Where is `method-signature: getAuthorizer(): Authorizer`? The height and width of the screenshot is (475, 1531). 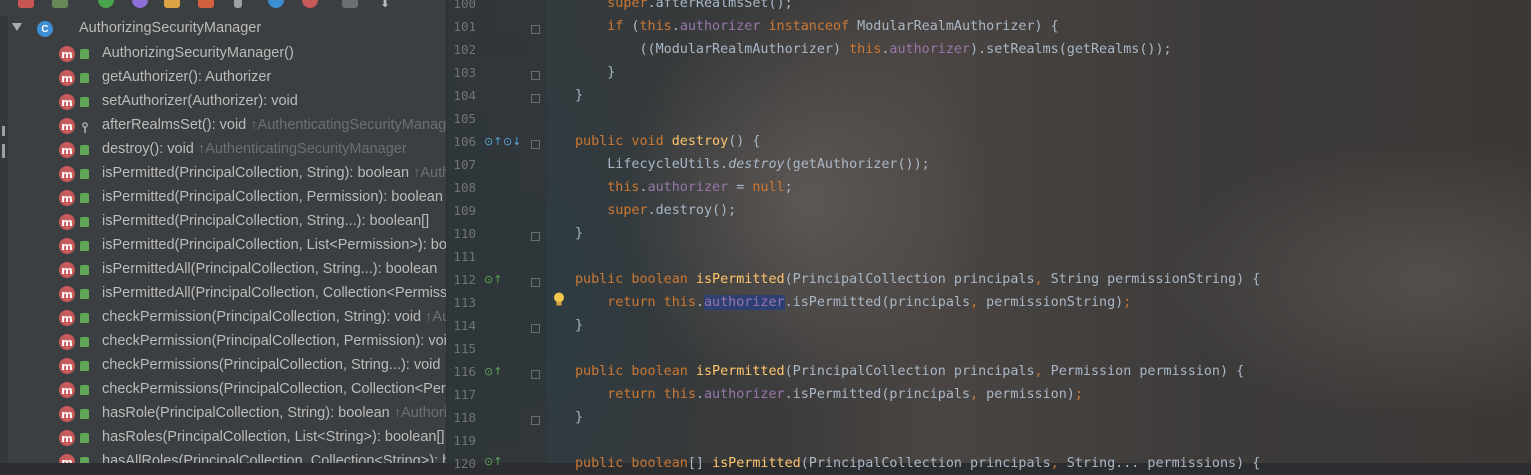
method-signature: getAuthorizer(): Authorizer is located at coordinates (187, 77).